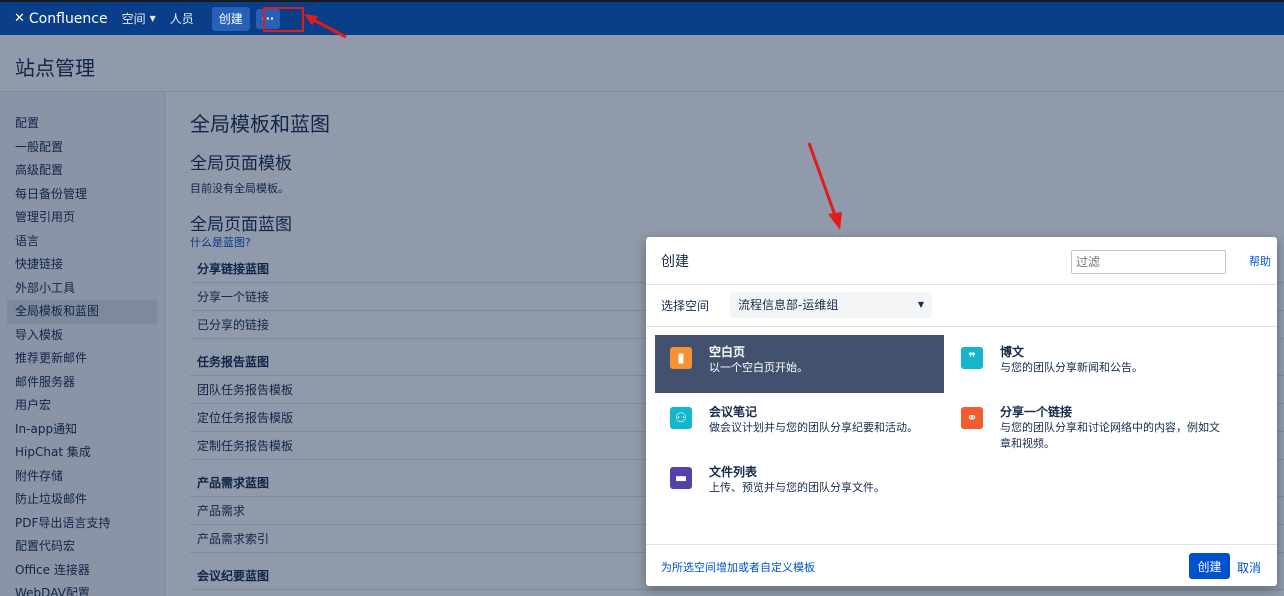 This screenshot has width=1284, height=596. I want to click on confluence-logo: ✕ Confluence, so click(61, 19).